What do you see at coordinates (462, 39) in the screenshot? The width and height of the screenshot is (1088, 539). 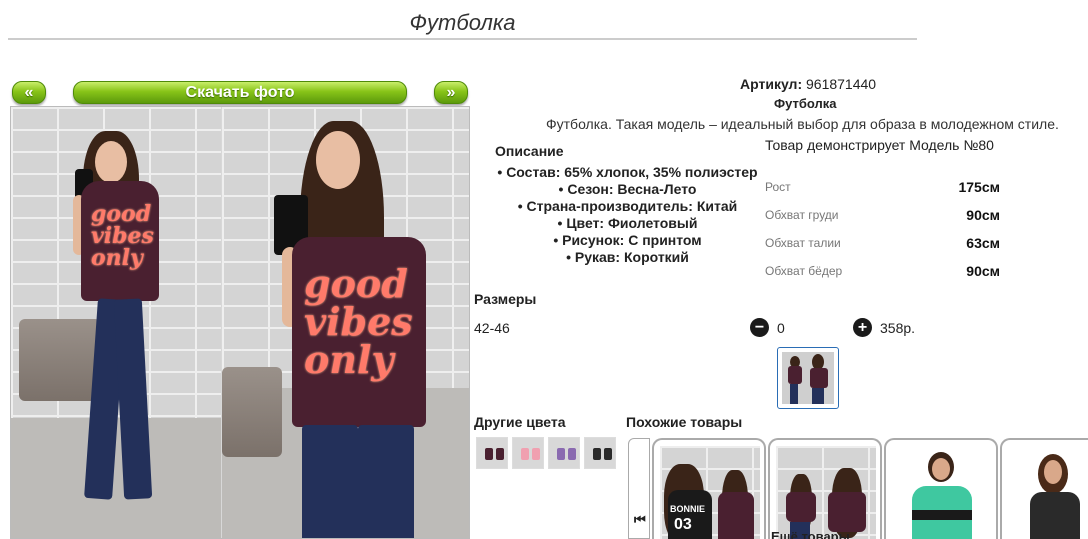 I see `title-divider` at bounding box center [462, 39].